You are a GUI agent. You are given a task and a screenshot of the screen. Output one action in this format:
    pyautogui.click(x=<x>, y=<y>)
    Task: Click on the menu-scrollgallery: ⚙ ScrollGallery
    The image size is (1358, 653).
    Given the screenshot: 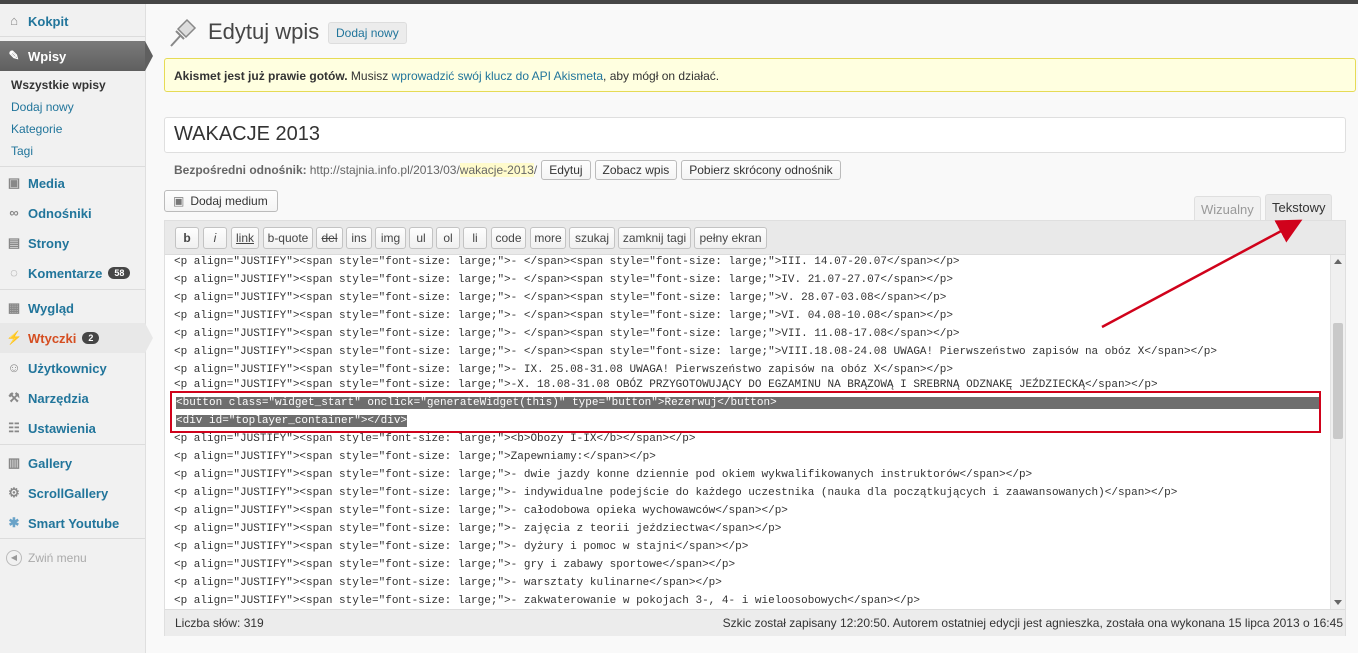 What is the action you would take?
    pyautogui.click(x=72, y=493)
    